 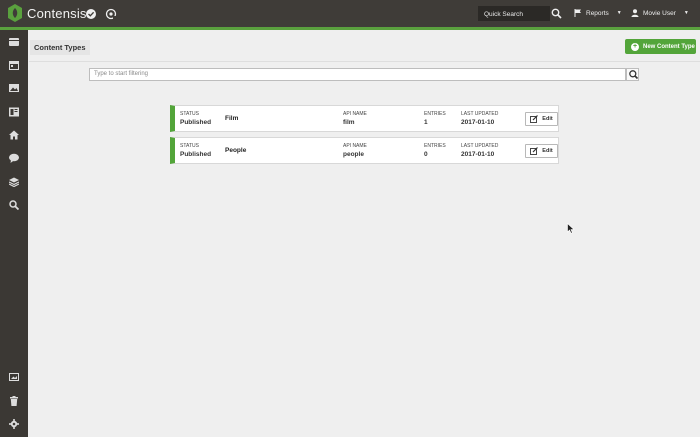 I want to click on calendar-icon, so click(x=14, y=65).